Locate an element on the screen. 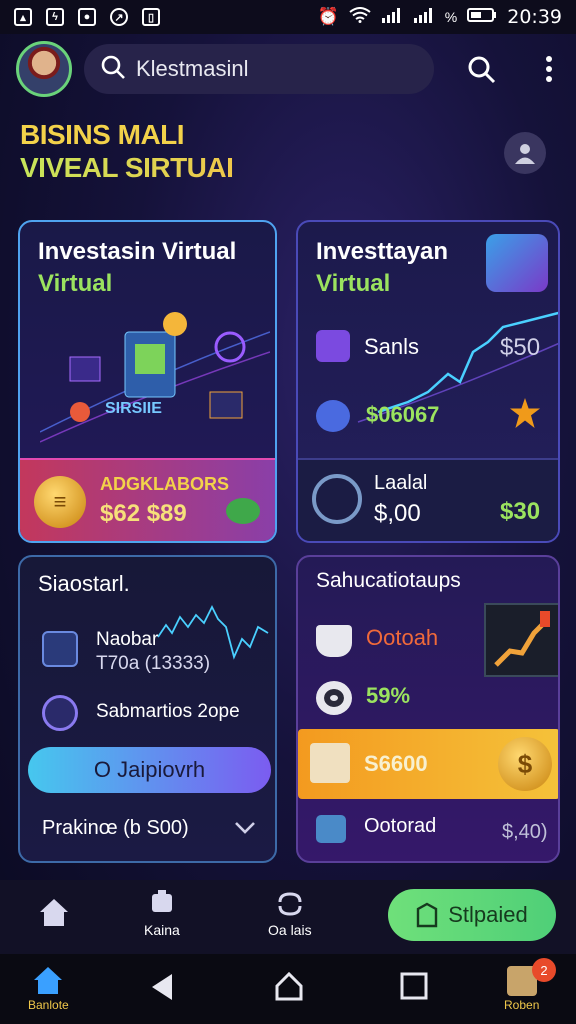 This screenshot has height=1024, width=576. footer-value: $,40) is located at coordinates (525, 832).